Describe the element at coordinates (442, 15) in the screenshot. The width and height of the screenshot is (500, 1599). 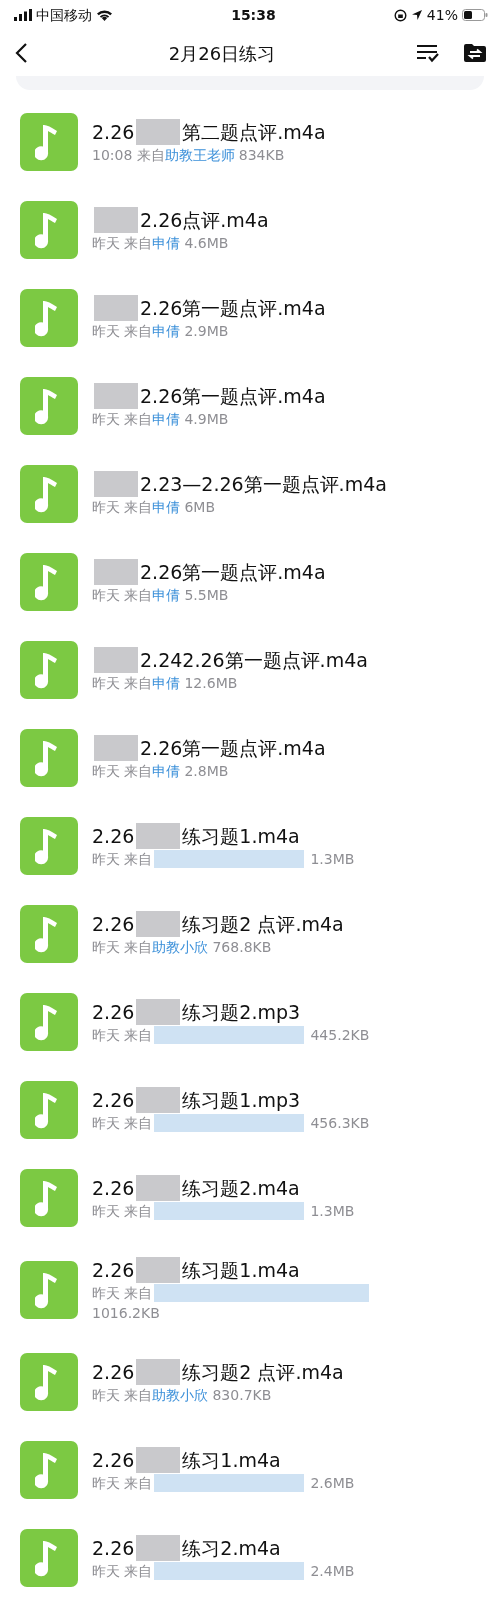
I see `battery-percent: 41%` at that location.